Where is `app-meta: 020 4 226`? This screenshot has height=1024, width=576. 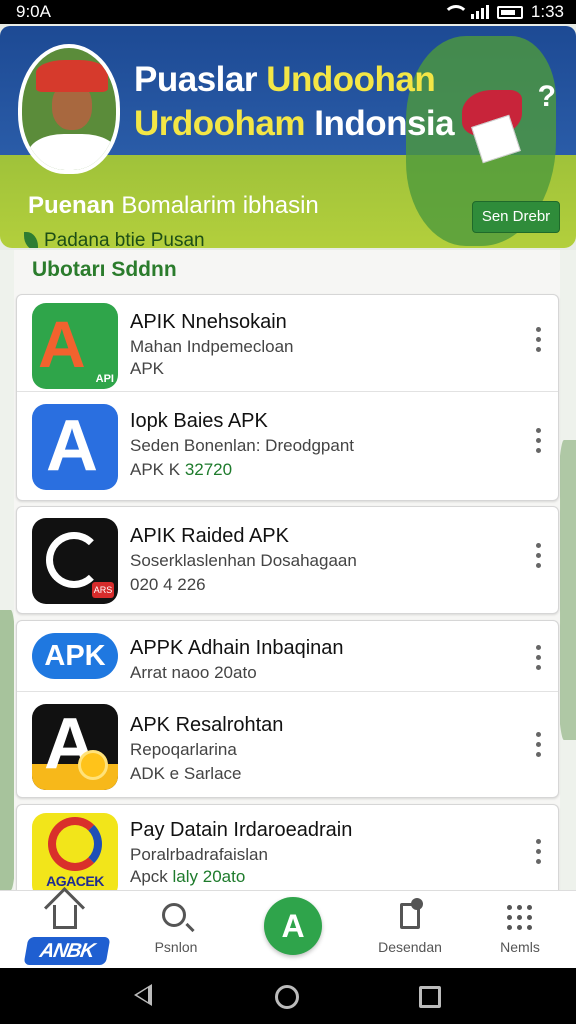 app-meta: 020 4 226 is located at coordinates (168, 584).